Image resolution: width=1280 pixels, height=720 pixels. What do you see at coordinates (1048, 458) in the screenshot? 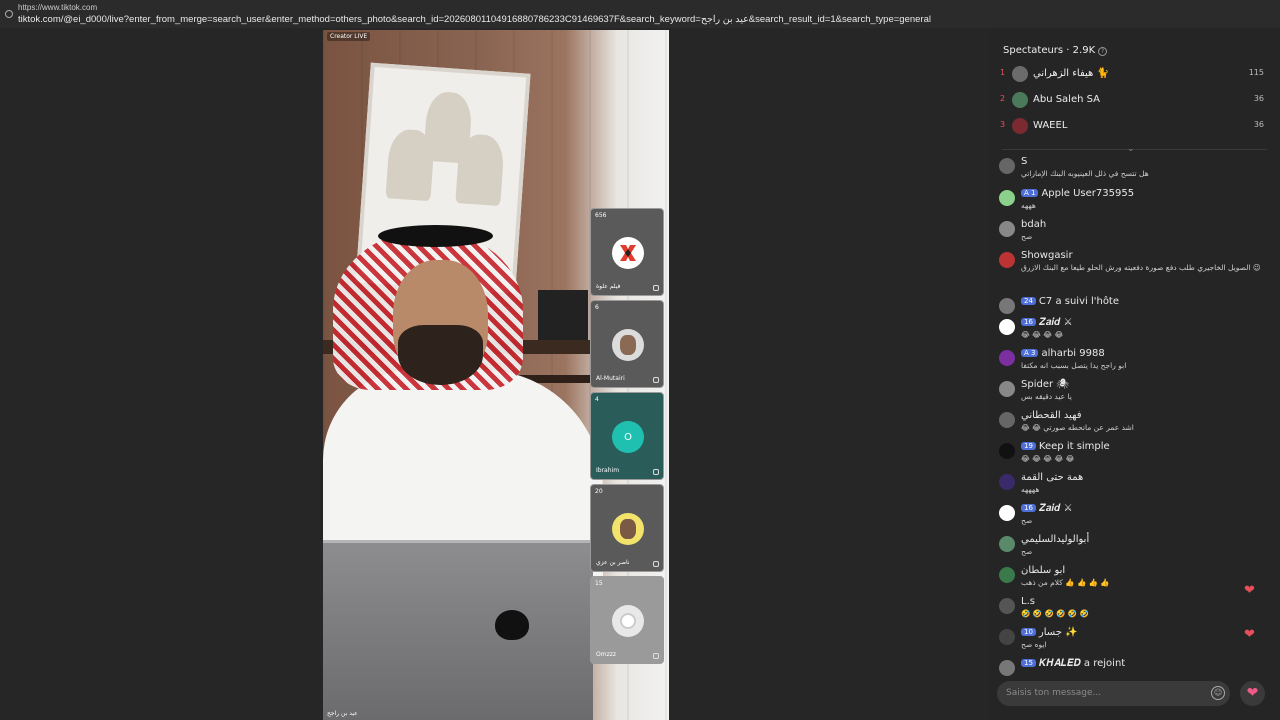
I see `chat-text: 😂 😂 😂 😂 😂` at bounding box center [1048, 458].